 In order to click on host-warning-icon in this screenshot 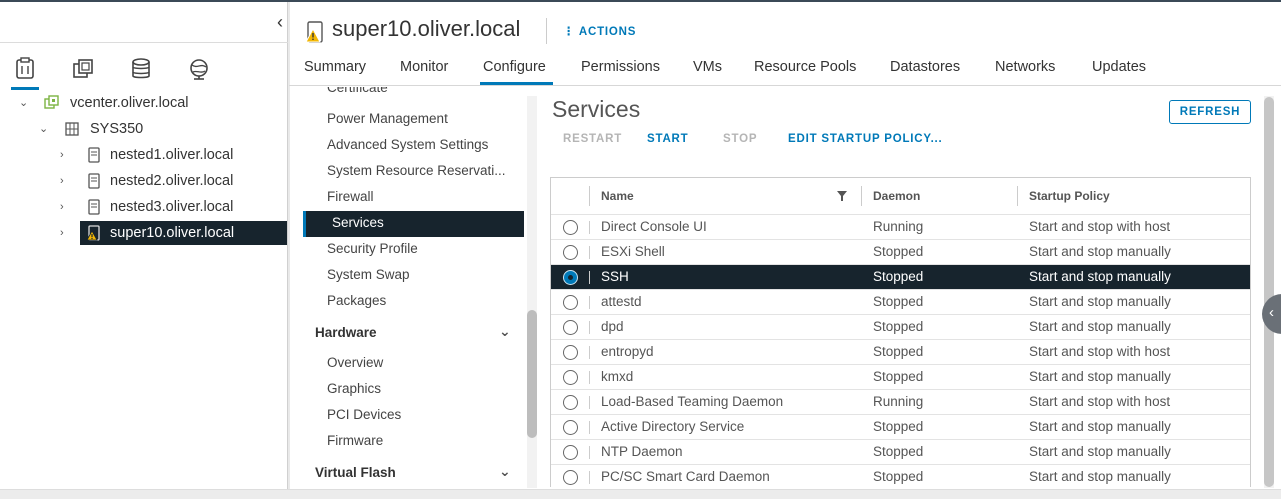, I will do `click(94, 233)`.